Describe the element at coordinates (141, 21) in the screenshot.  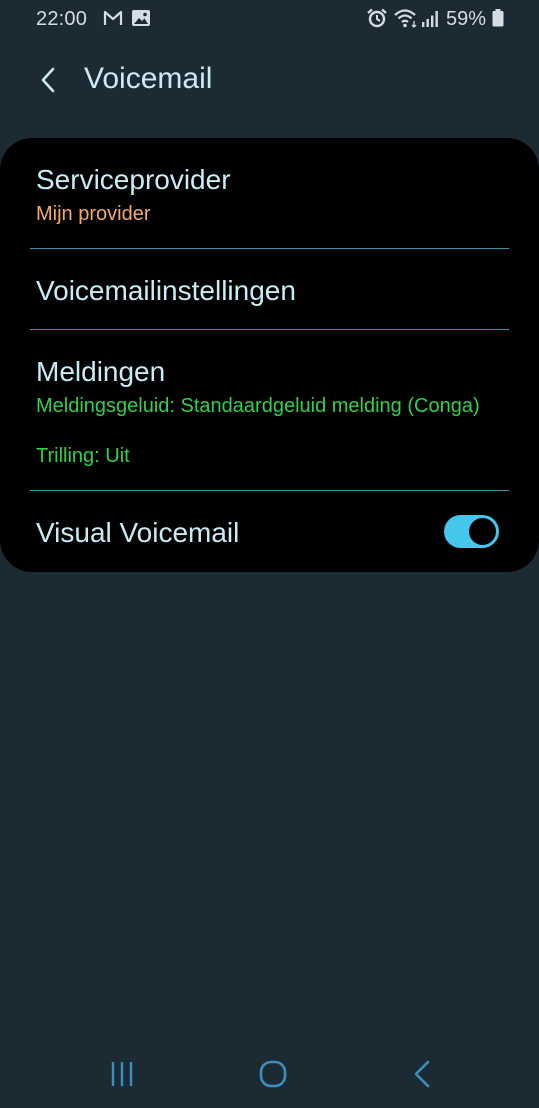
I see `image-icon` at that location.